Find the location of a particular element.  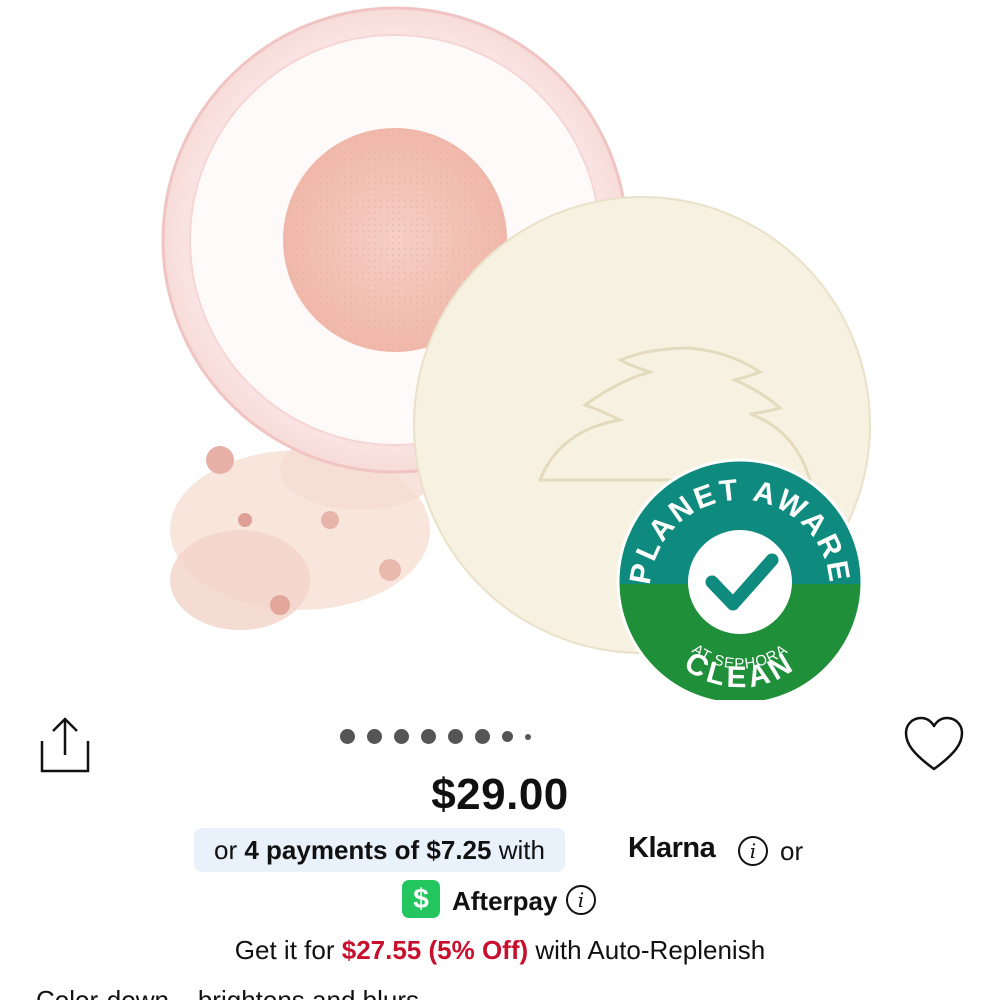

klarna-prefix: or is located at coordinates (226, 849).